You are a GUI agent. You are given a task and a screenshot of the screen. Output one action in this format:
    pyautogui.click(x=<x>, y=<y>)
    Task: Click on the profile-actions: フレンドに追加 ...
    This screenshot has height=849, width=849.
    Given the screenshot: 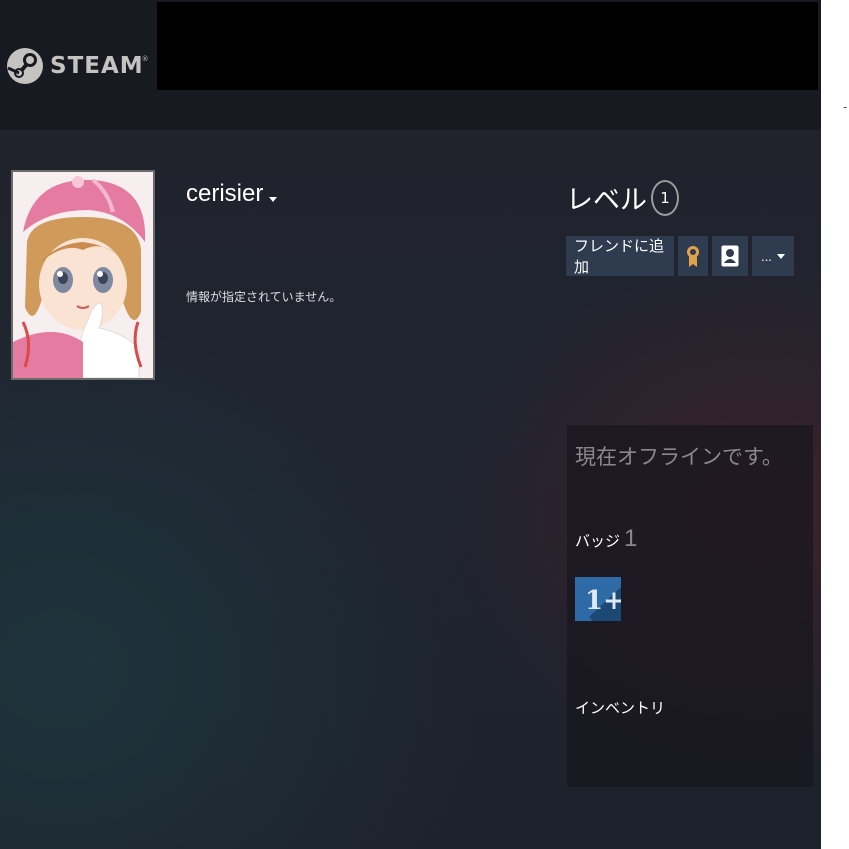 What is the action you would take?
    pyautogui.click(x=680, y=256)
    